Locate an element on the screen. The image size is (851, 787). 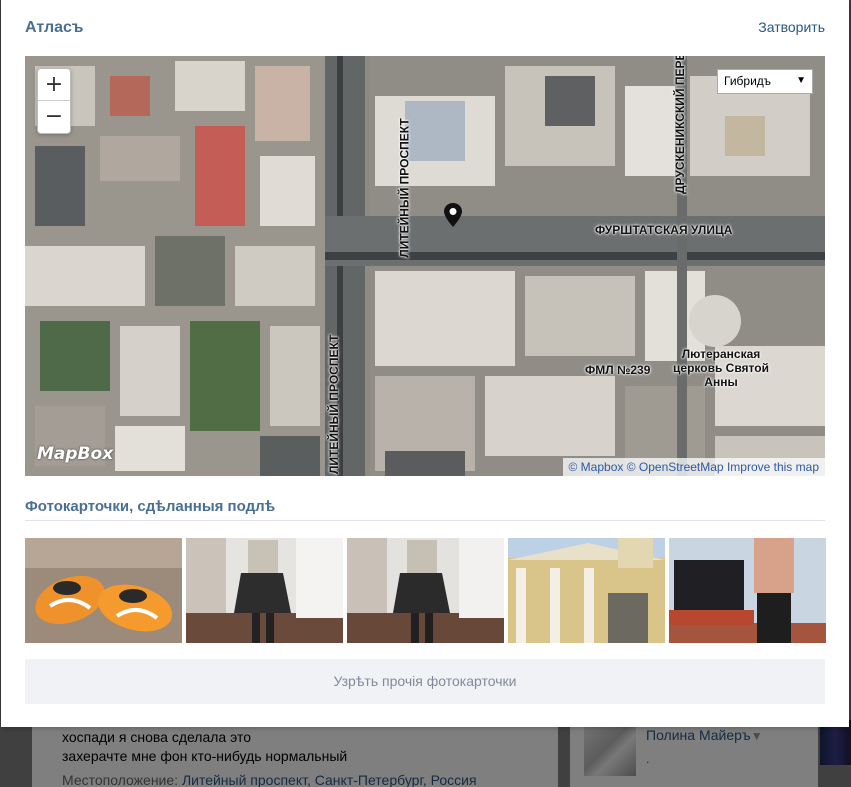
section-divider is located at coordinates (425, 520).